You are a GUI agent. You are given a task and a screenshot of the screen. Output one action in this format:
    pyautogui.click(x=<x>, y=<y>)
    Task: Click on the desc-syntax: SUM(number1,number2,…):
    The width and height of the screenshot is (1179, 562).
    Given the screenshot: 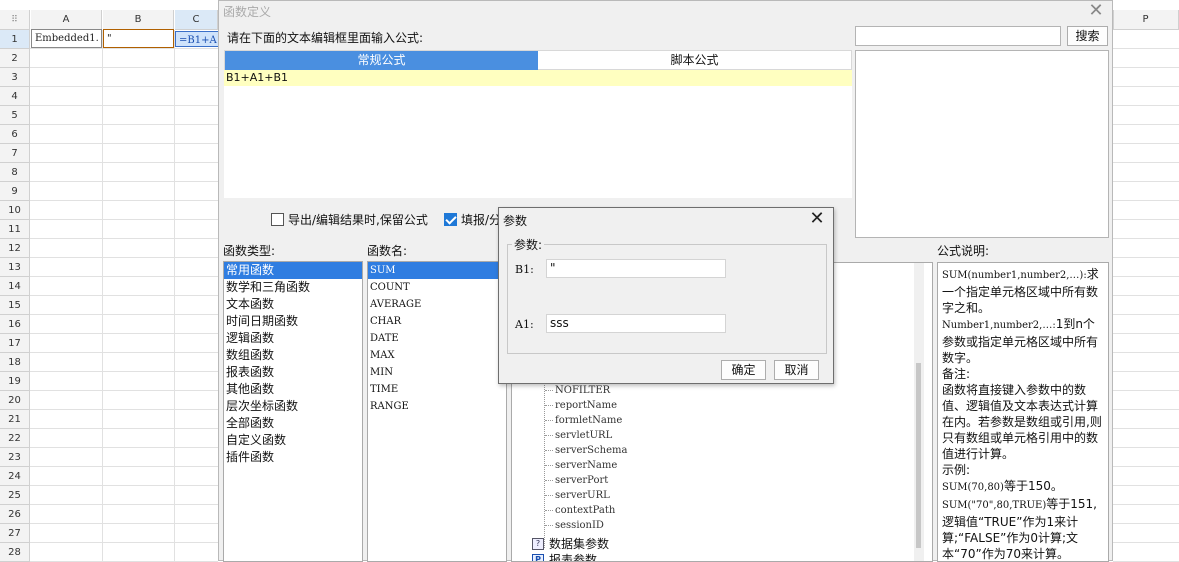 What is the action you would take?
    pyautogui.click(x=1014, y=275)
    